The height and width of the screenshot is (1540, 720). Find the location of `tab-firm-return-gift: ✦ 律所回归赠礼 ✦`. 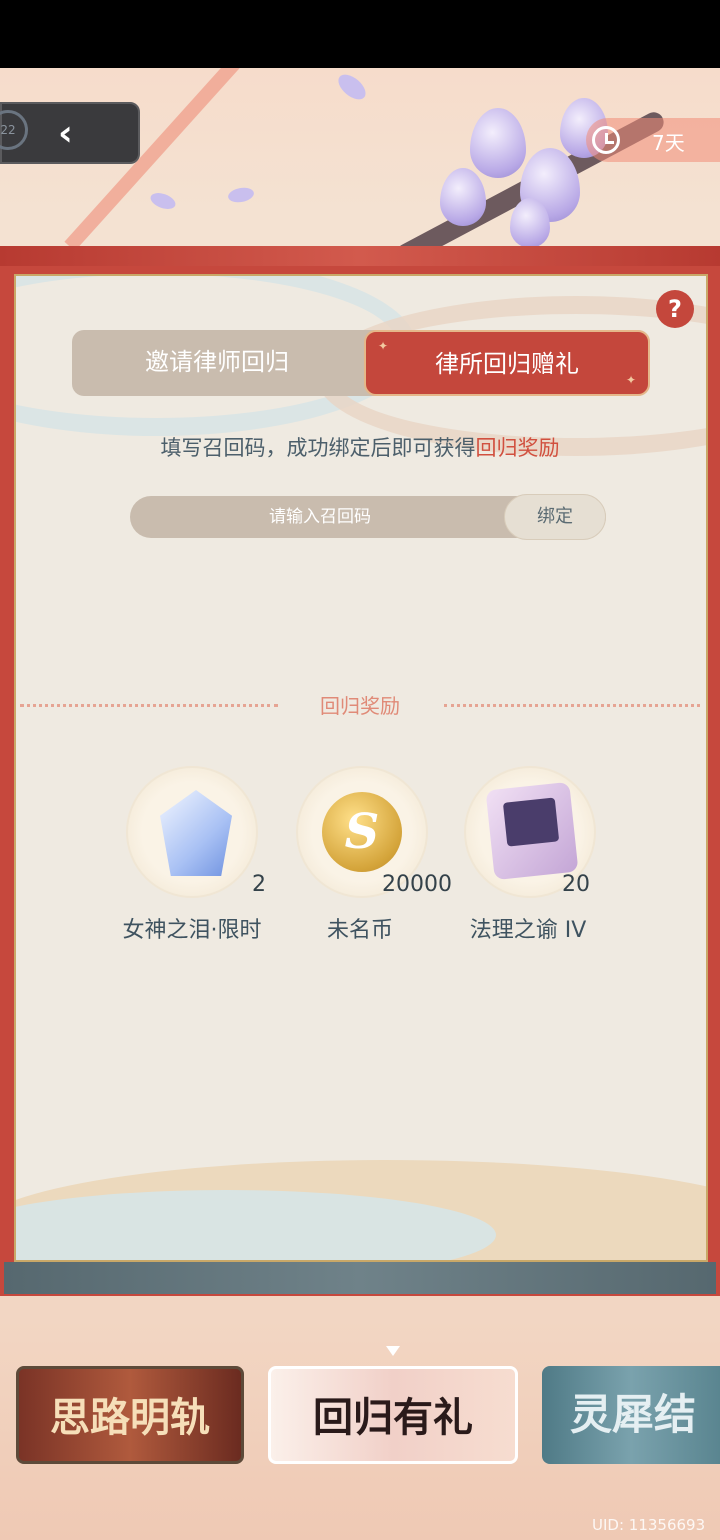

tab-firm-return-gift: ✦ 律所回归赠礼 ✦ is located at coordinates (507, 363).